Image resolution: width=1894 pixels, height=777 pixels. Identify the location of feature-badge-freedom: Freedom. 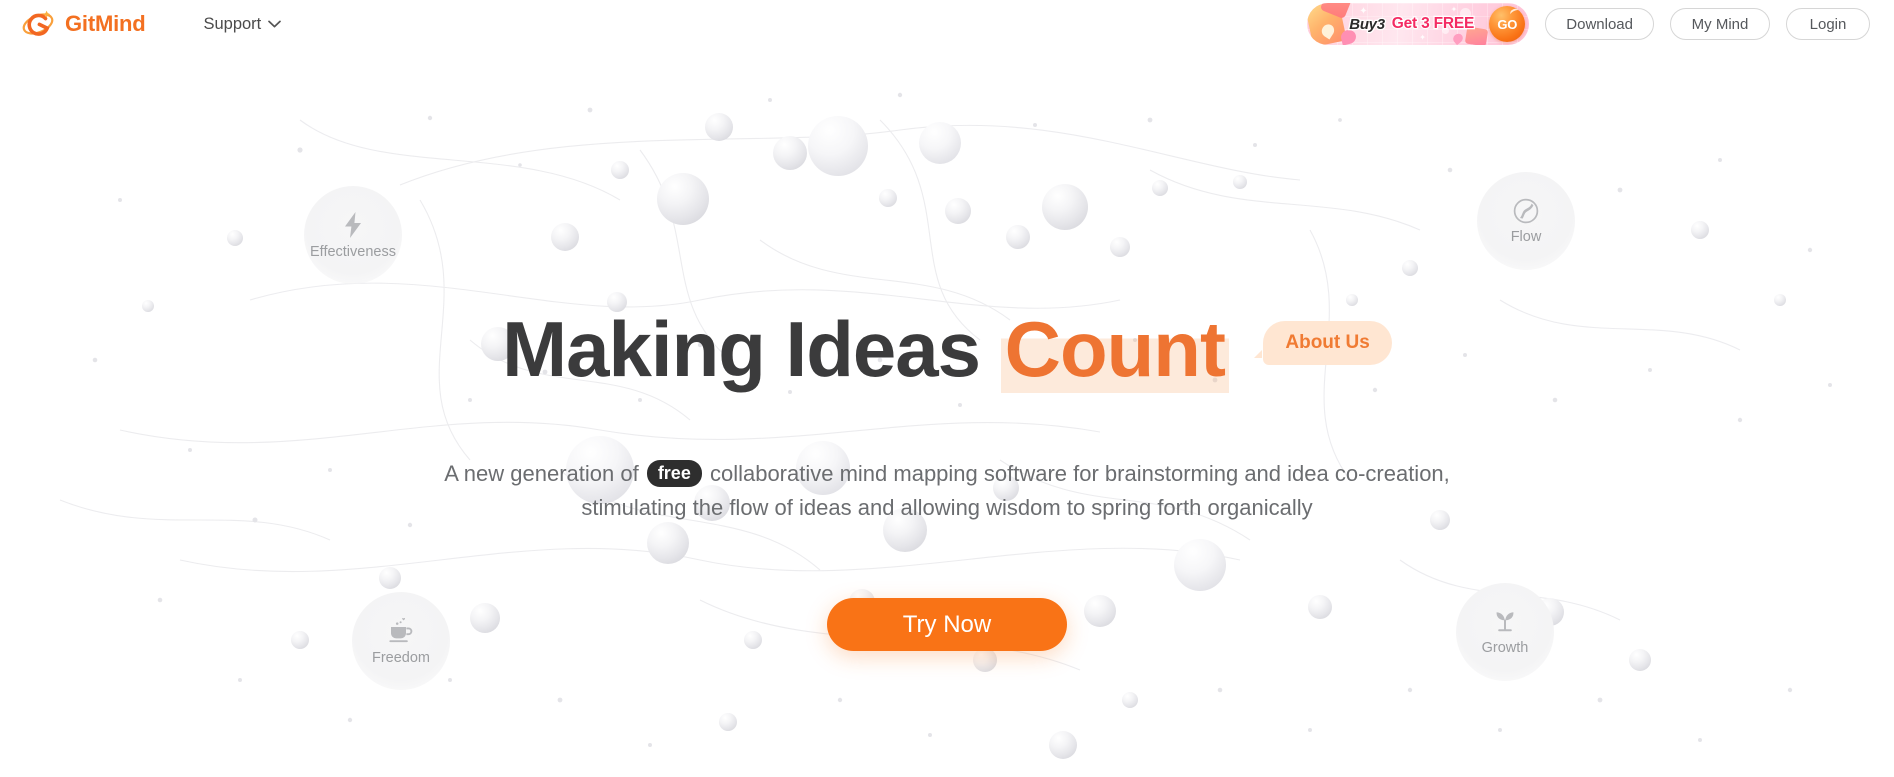
(401, 641).